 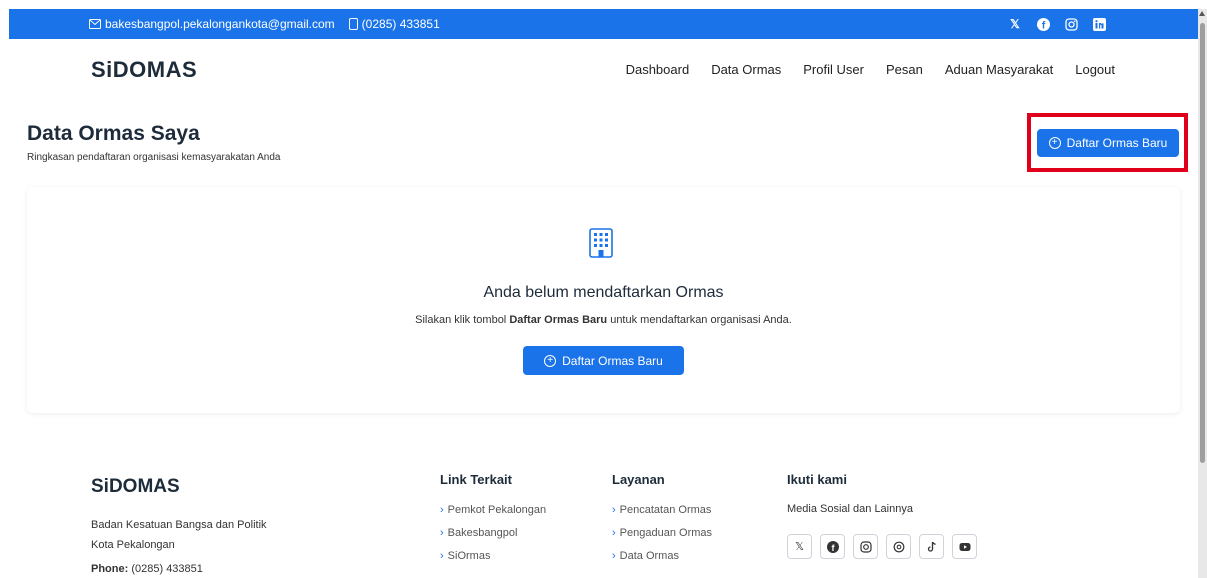 What do you see at coordinates (493, 555) in the screenshot?
I see `footer-link-siormas: › SiOrmas` at bounding box center [493, 555].